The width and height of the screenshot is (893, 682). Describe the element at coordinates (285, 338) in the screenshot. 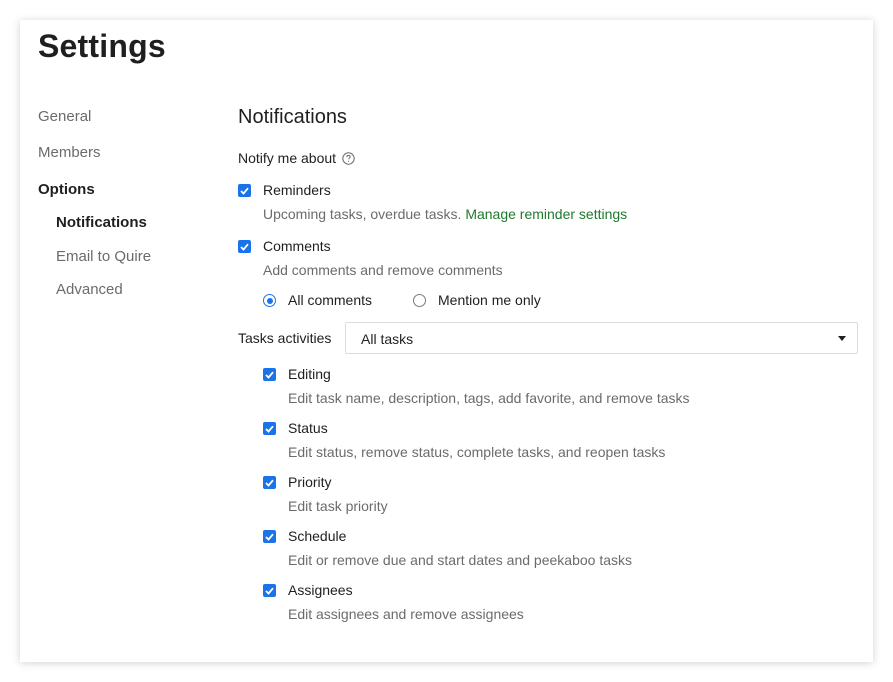

I see `tasks-activities-label: Tasks activities` at that location.